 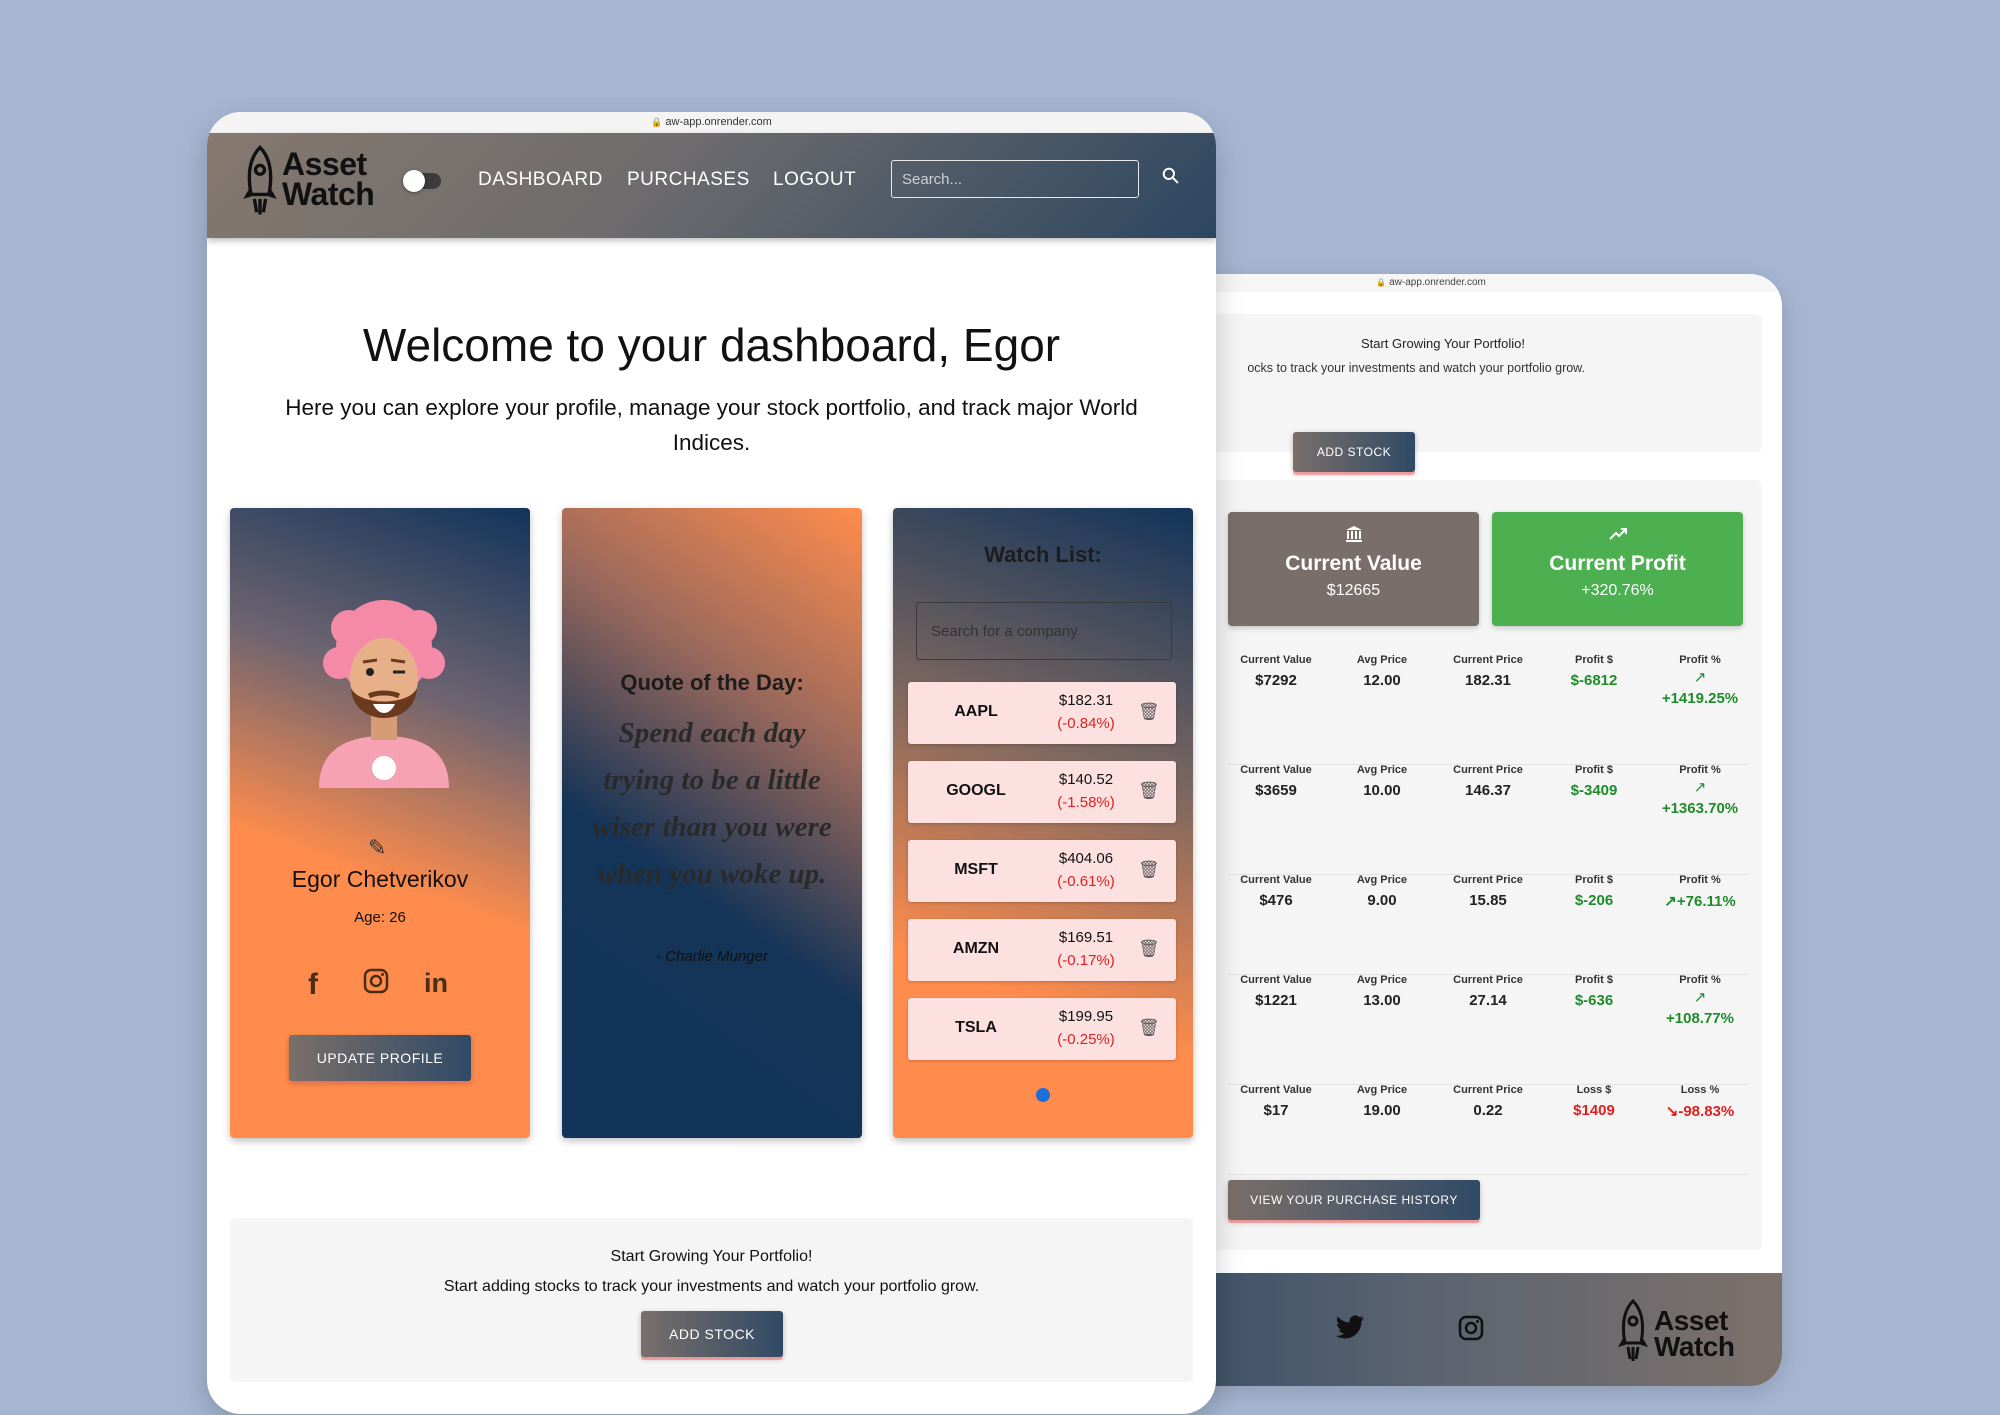 I want to click on search-field, so click(x=1015, y=179).